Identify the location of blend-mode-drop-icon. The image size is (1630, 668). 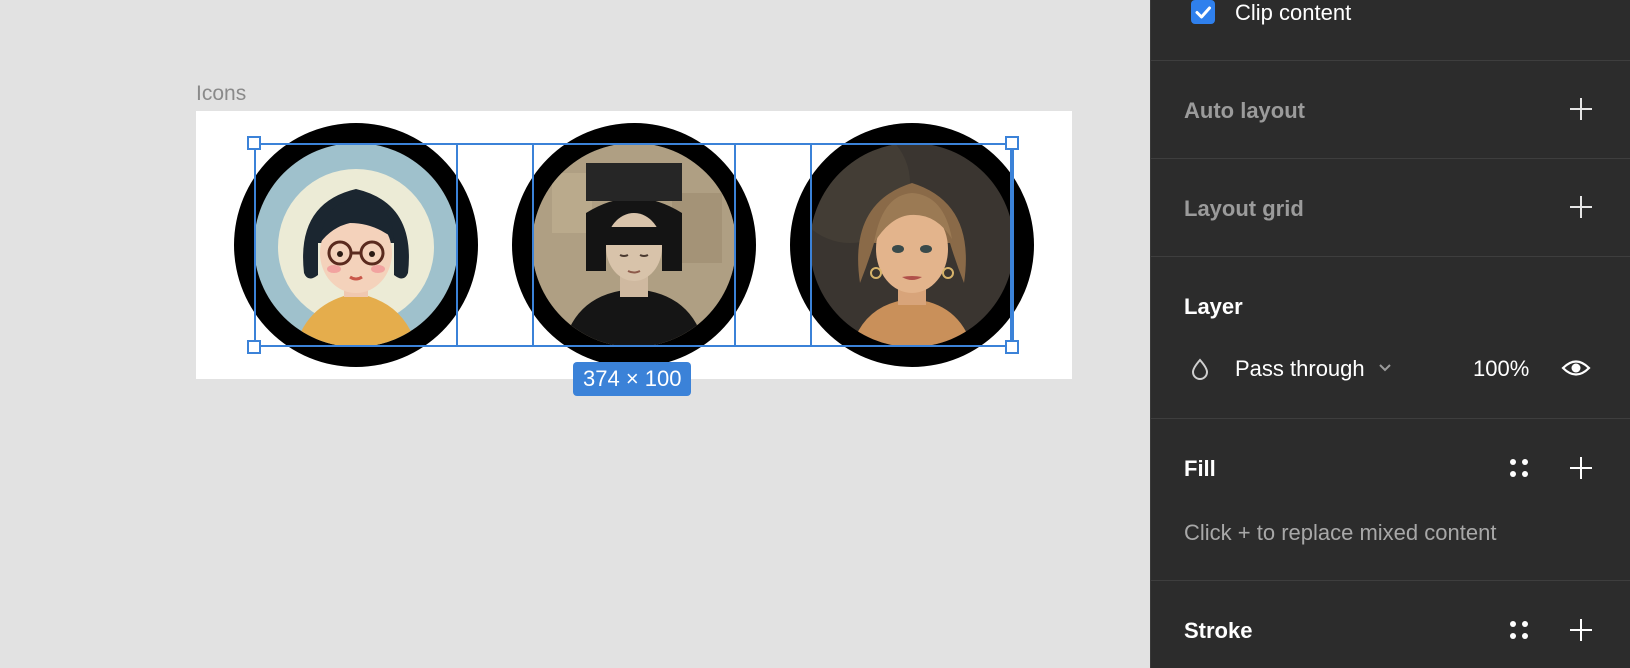
(1200, 369).